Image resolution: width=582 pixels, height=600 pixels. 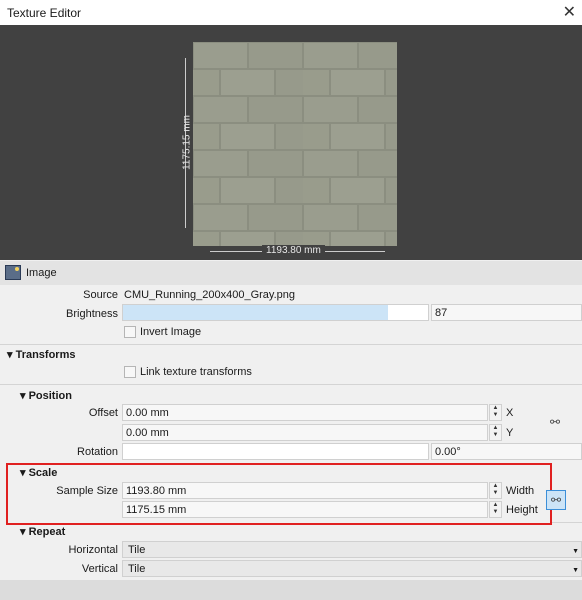 I want to click on width-dimension-label: 1193.80 mm, so click(x=293, y=250).